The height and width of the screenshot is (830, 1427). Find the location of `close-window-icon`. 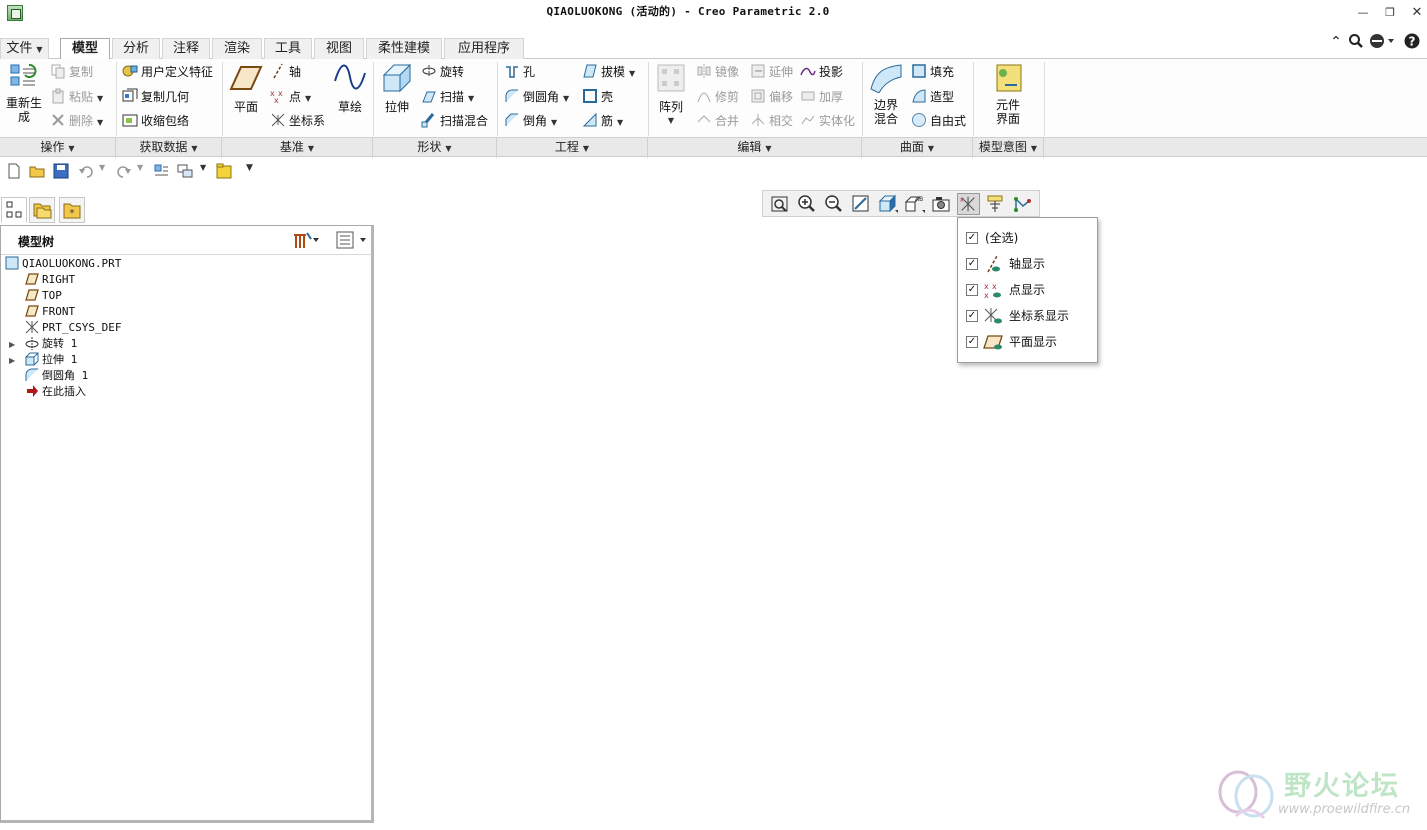

close-window-icon is located at coordinates (224, 171).